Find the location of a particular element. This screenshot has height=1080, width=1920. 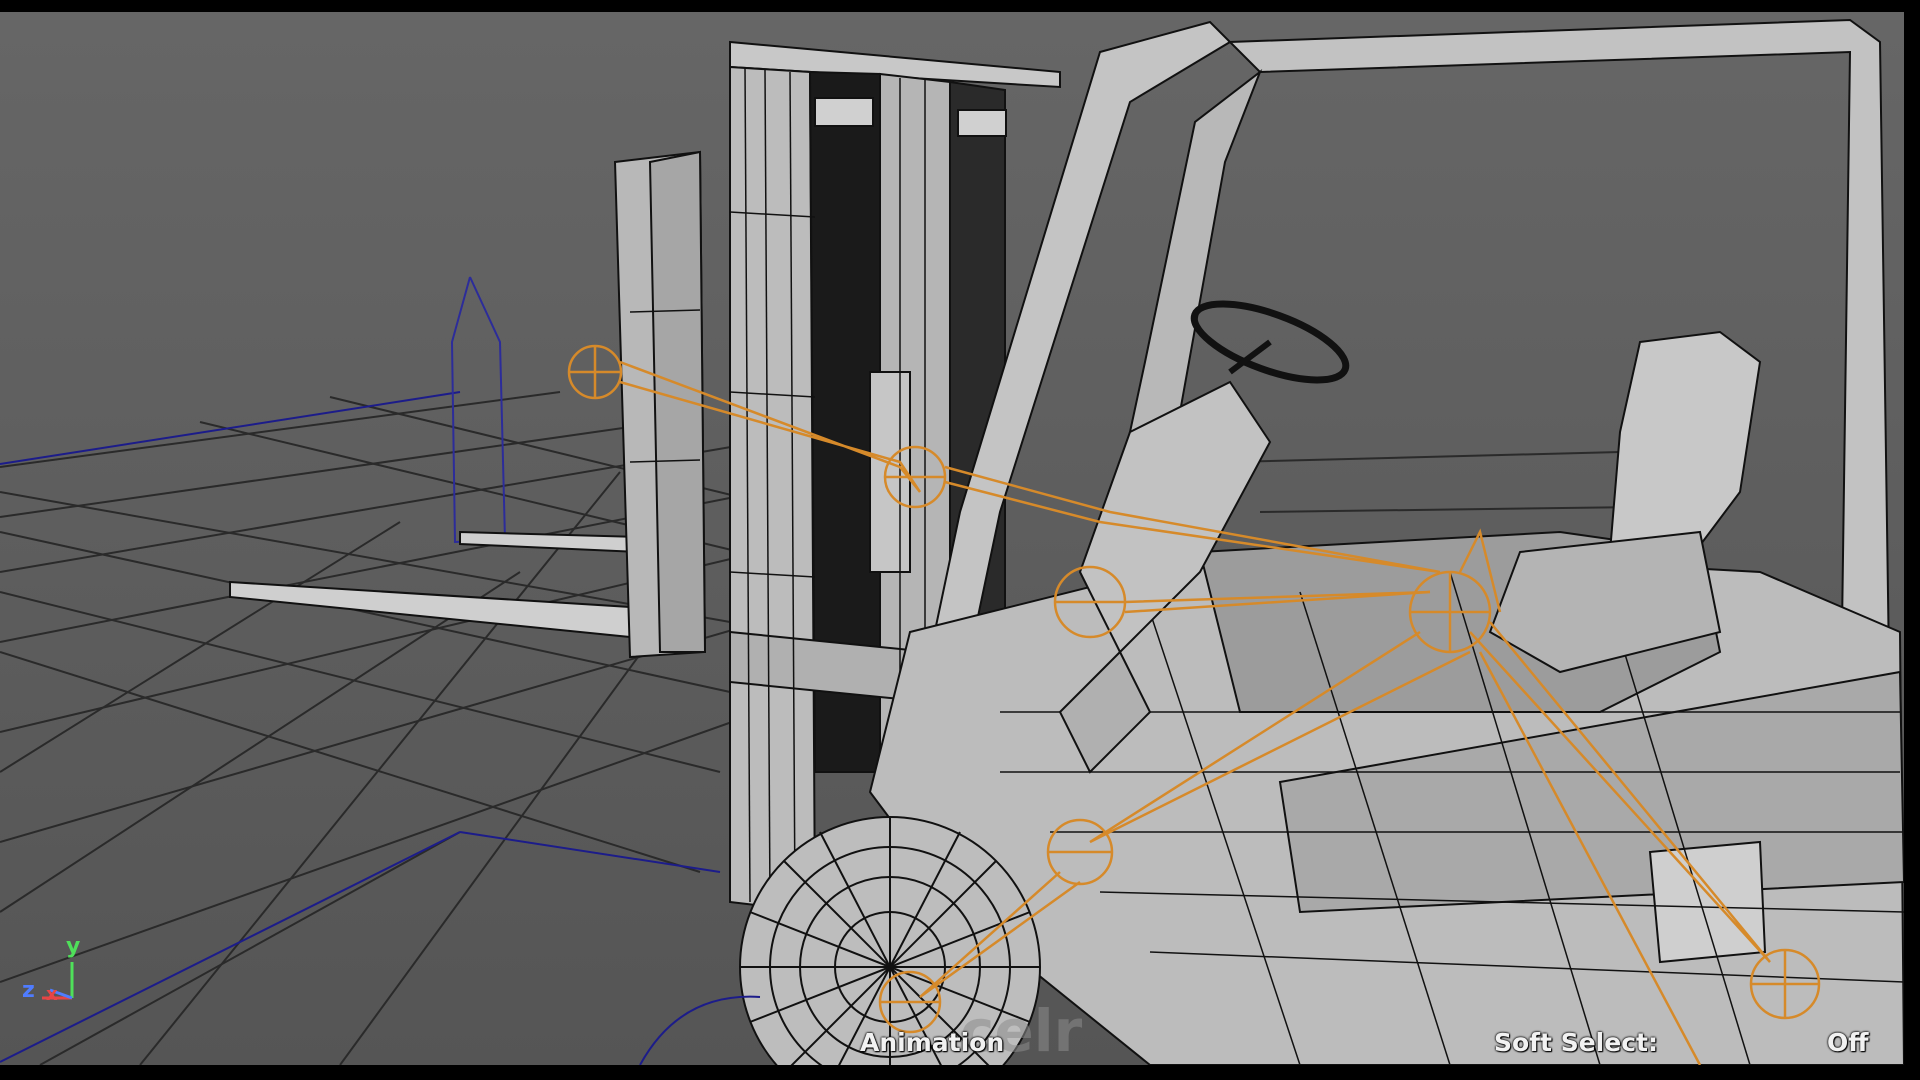

axis-y-label: y is located at coordinates (73, 946).